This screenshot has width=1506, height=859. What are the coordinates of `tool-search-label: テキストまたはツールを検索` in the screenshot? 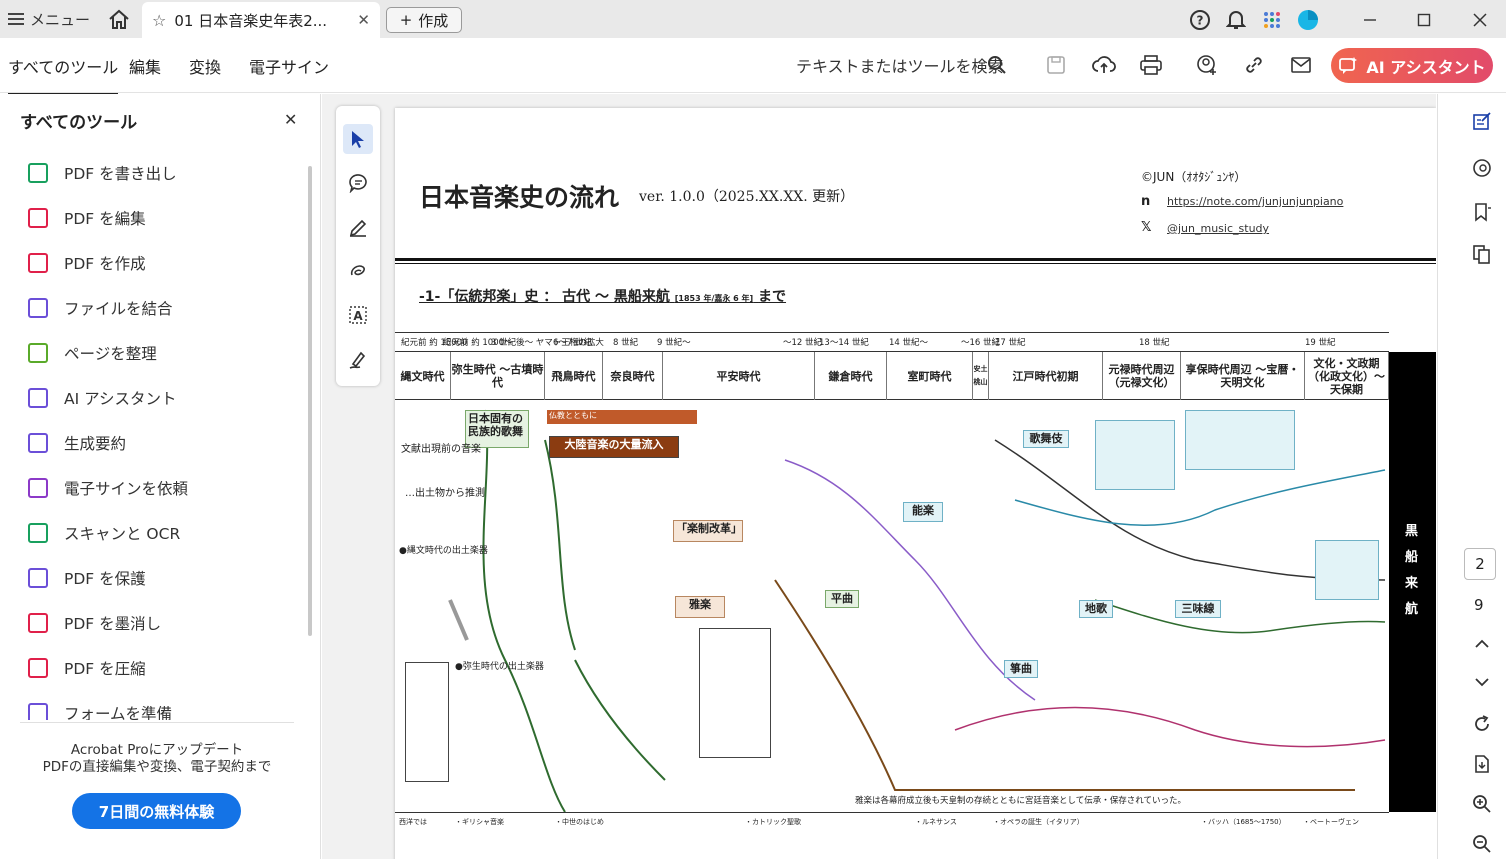 It's located at (900, 65).